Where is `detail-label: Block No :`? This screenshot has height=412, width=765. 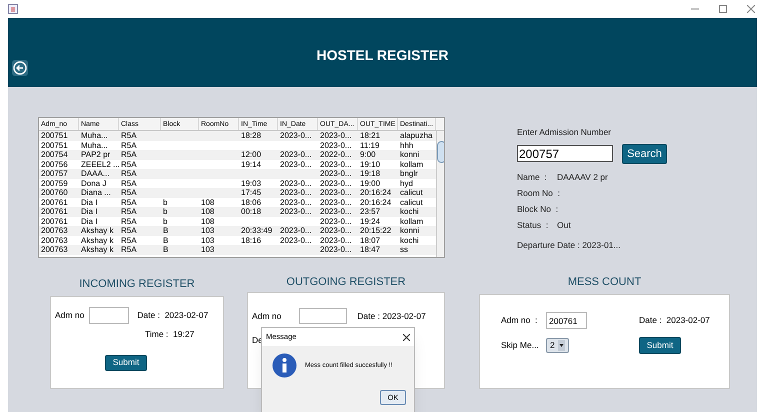
detail-label: Block No : is located at coordinates (537, 209).